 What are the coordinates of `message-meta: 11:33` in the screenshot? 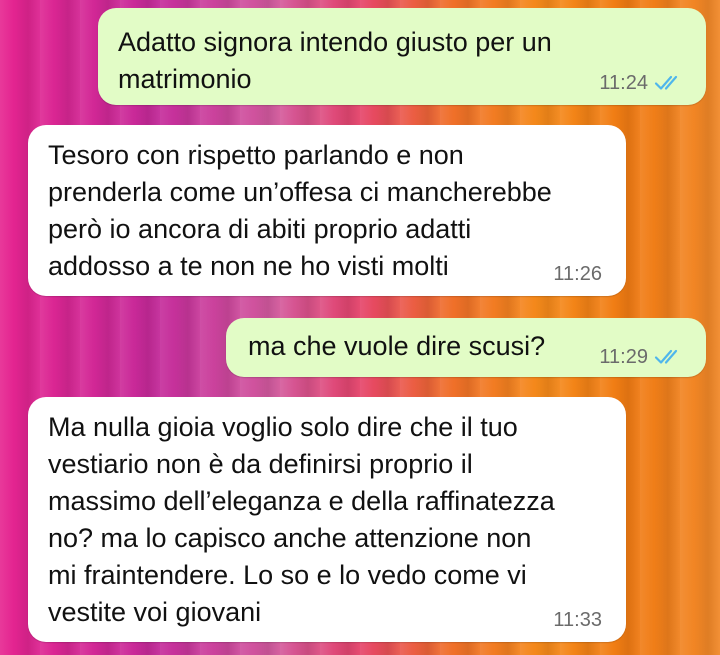 It's located at (577, 620).